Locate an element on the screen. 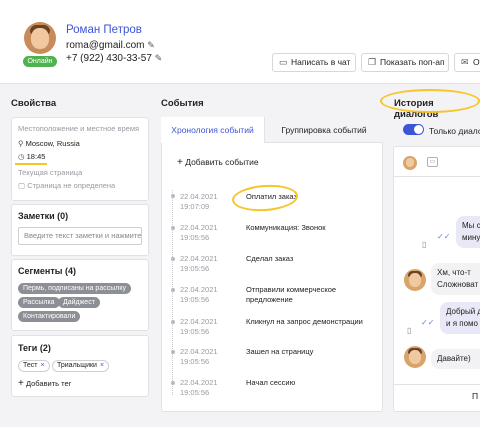  message-bubble-in: Хм, что-т Сложноват is located at coordinates (455, 279).